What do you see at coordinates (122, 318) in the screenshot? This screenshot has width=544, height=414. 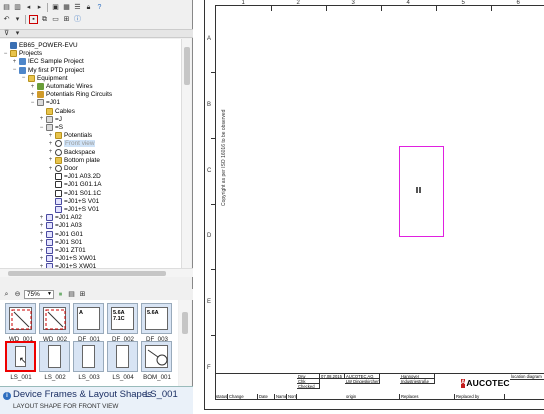 I see `shape-tile: 5.6A 7.1C` at bounding box center [122, 318].